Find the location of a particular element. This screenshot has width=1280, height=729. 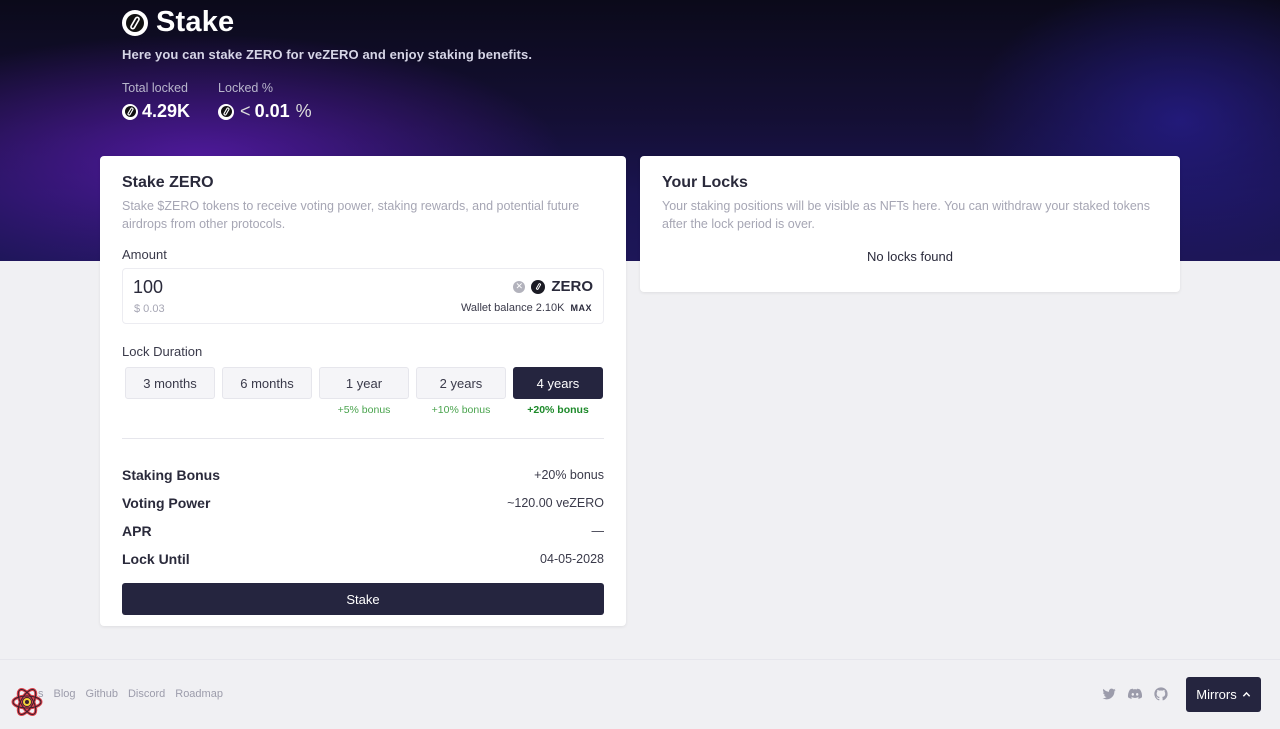

title-row: Stake is located at coordinates (327, 22).